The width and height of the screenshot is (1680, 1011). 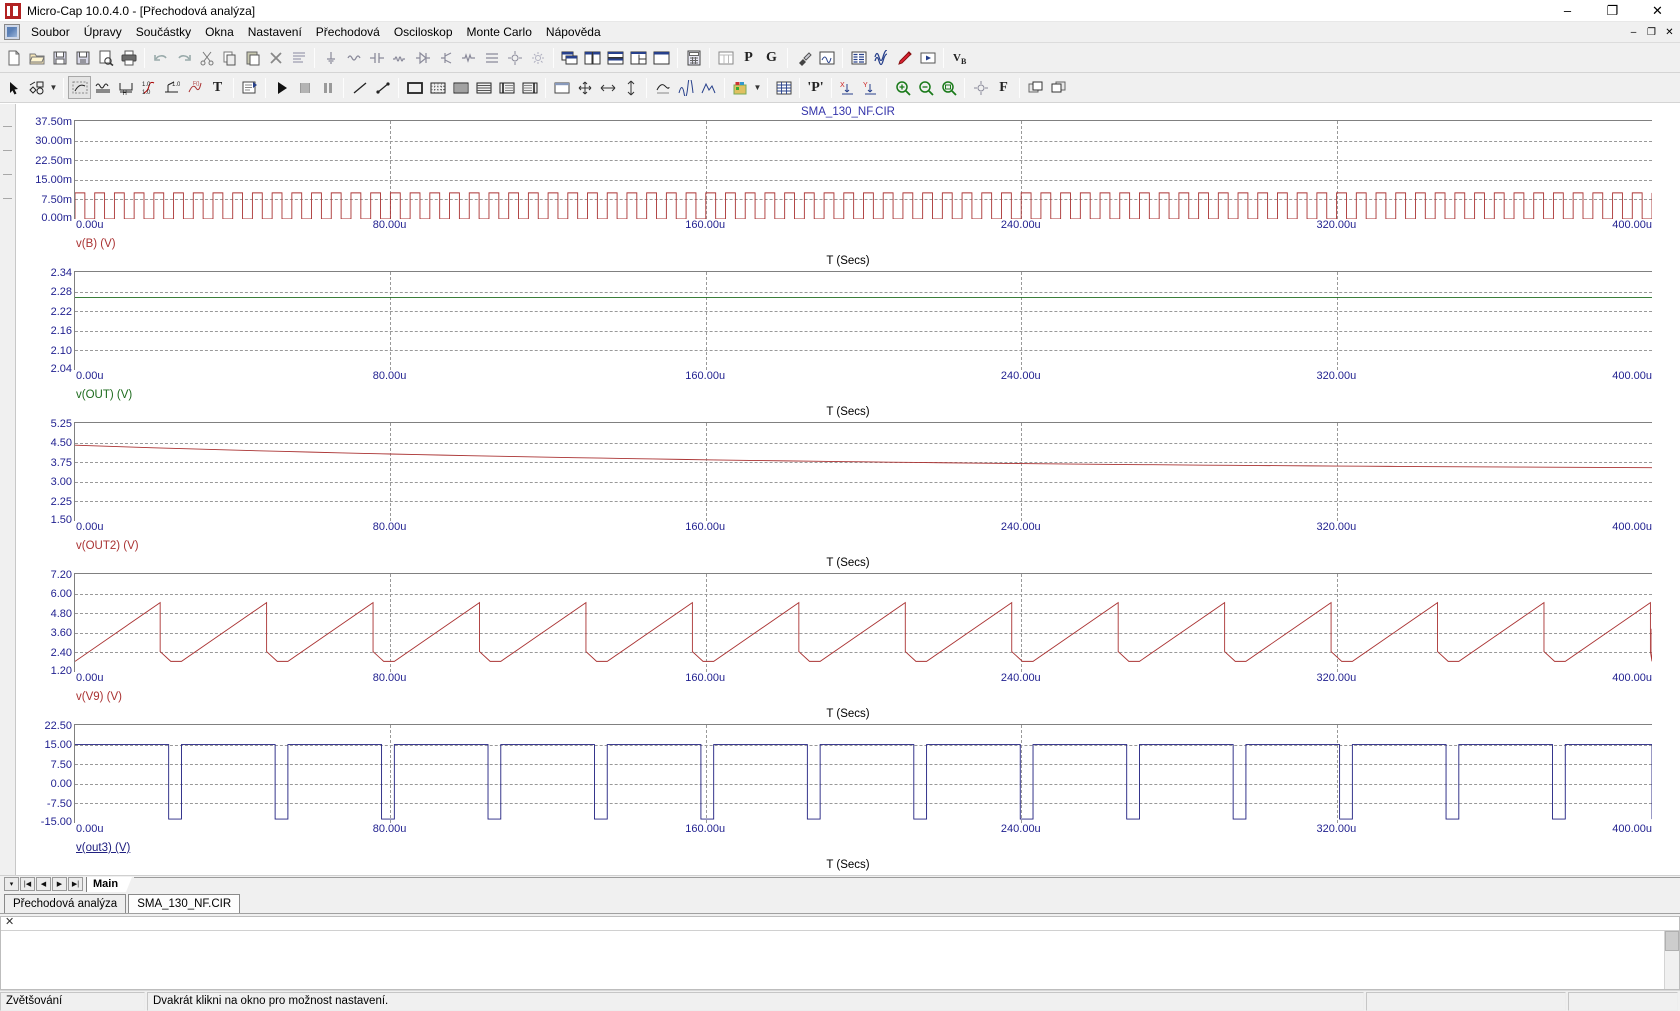 What do you see at coordinates (1651, 32) in the screenshot?
I see `mdi-restore-button: ❐` at bounding box center [1651, 32].